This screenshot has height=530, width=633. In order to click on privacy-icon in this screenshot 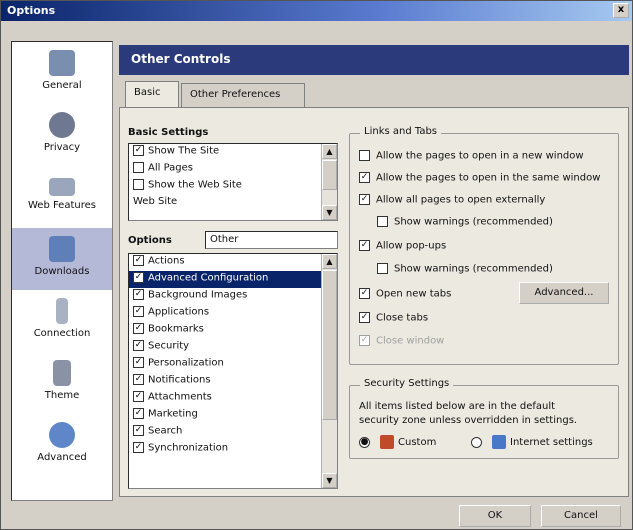, I will do `click(62, 125)`.